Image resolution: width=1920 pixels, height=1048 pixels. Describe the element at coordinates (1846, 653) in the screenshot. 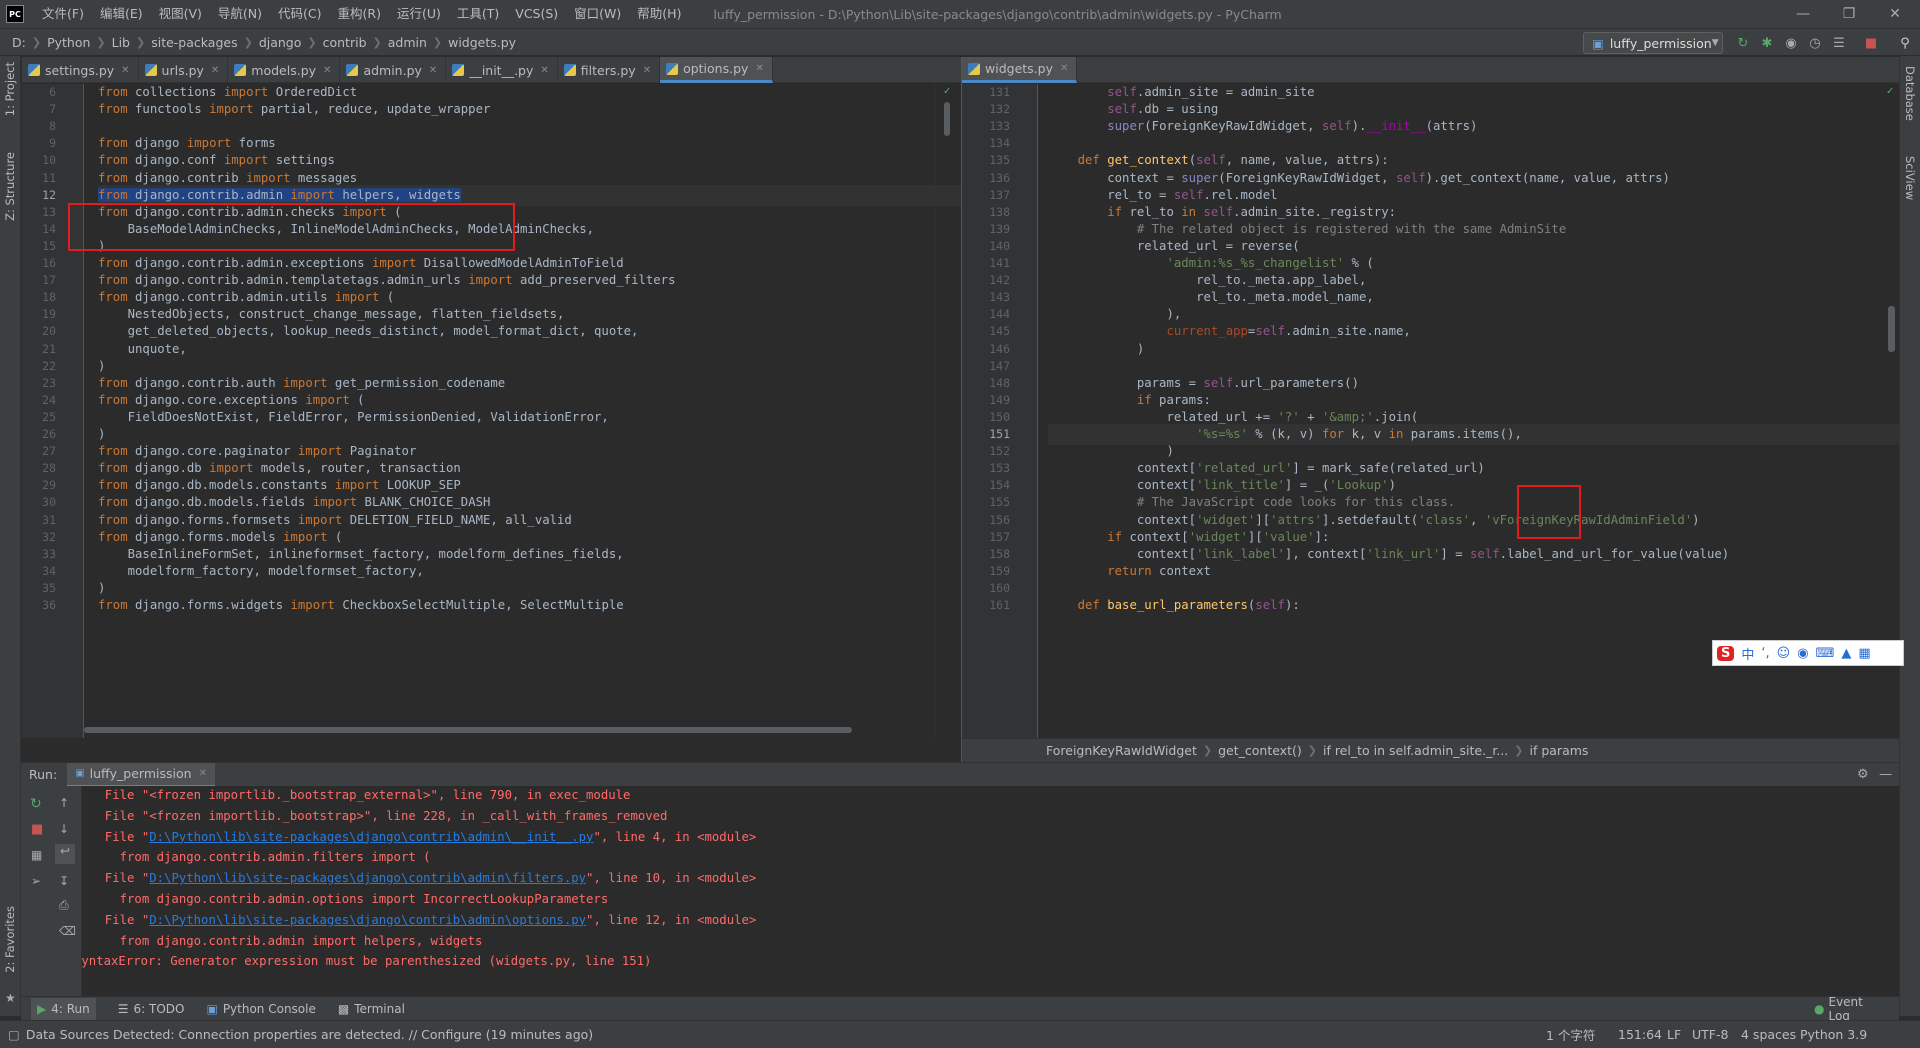

I see `skin-icon: ▲` at that location.